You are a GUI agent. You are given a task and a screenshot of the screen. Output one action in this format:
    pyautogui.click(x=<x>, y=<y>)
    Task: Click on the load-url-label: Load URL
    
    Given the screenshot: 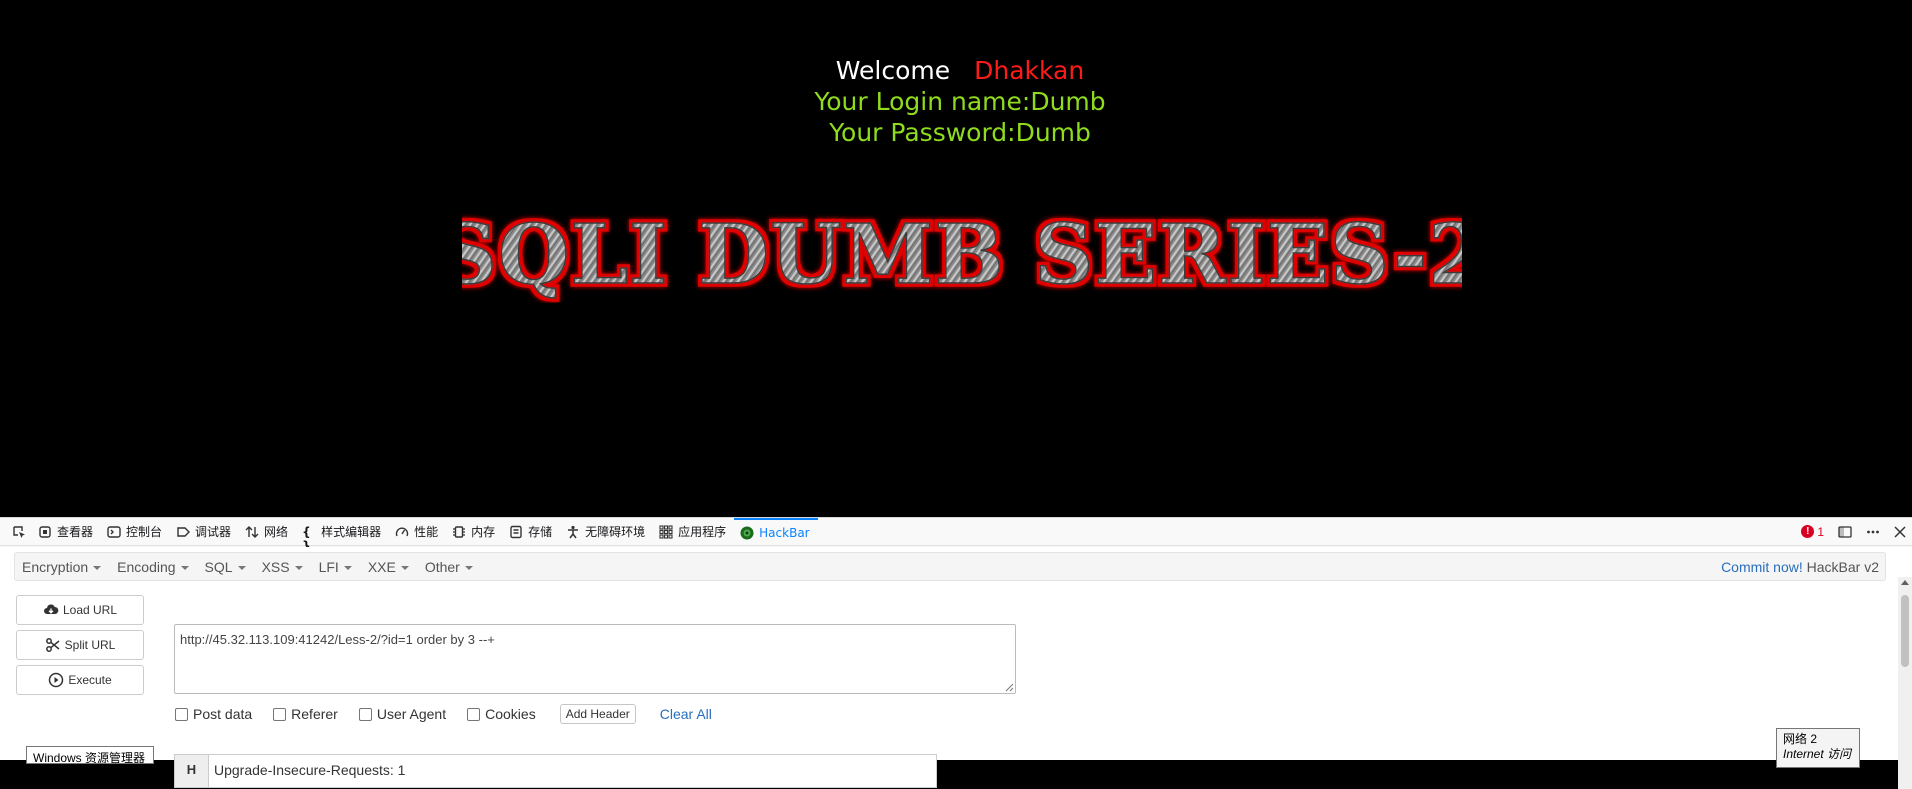 What is the action you would take?
    pyautogui.click(x=90, y=610)
    